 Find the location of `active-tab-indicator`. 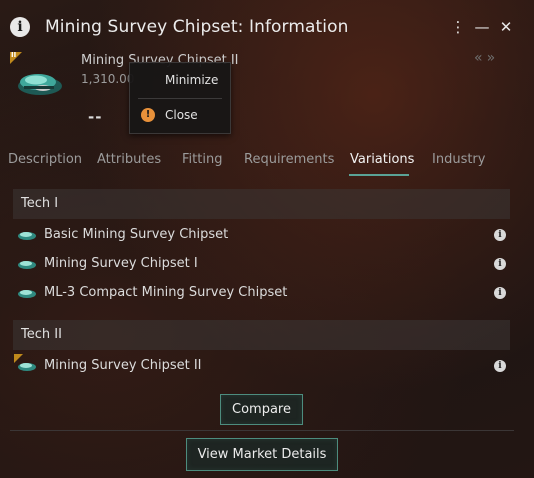

active-tab-indicator is located at coordinates (379, 175).